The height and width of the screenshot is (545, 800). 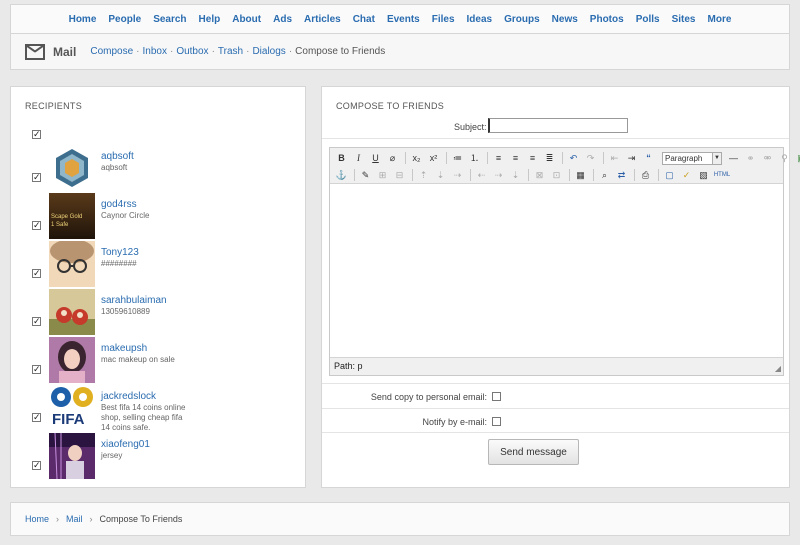 I want to click on redo-icon: ↷, so click(x=590, y=158).